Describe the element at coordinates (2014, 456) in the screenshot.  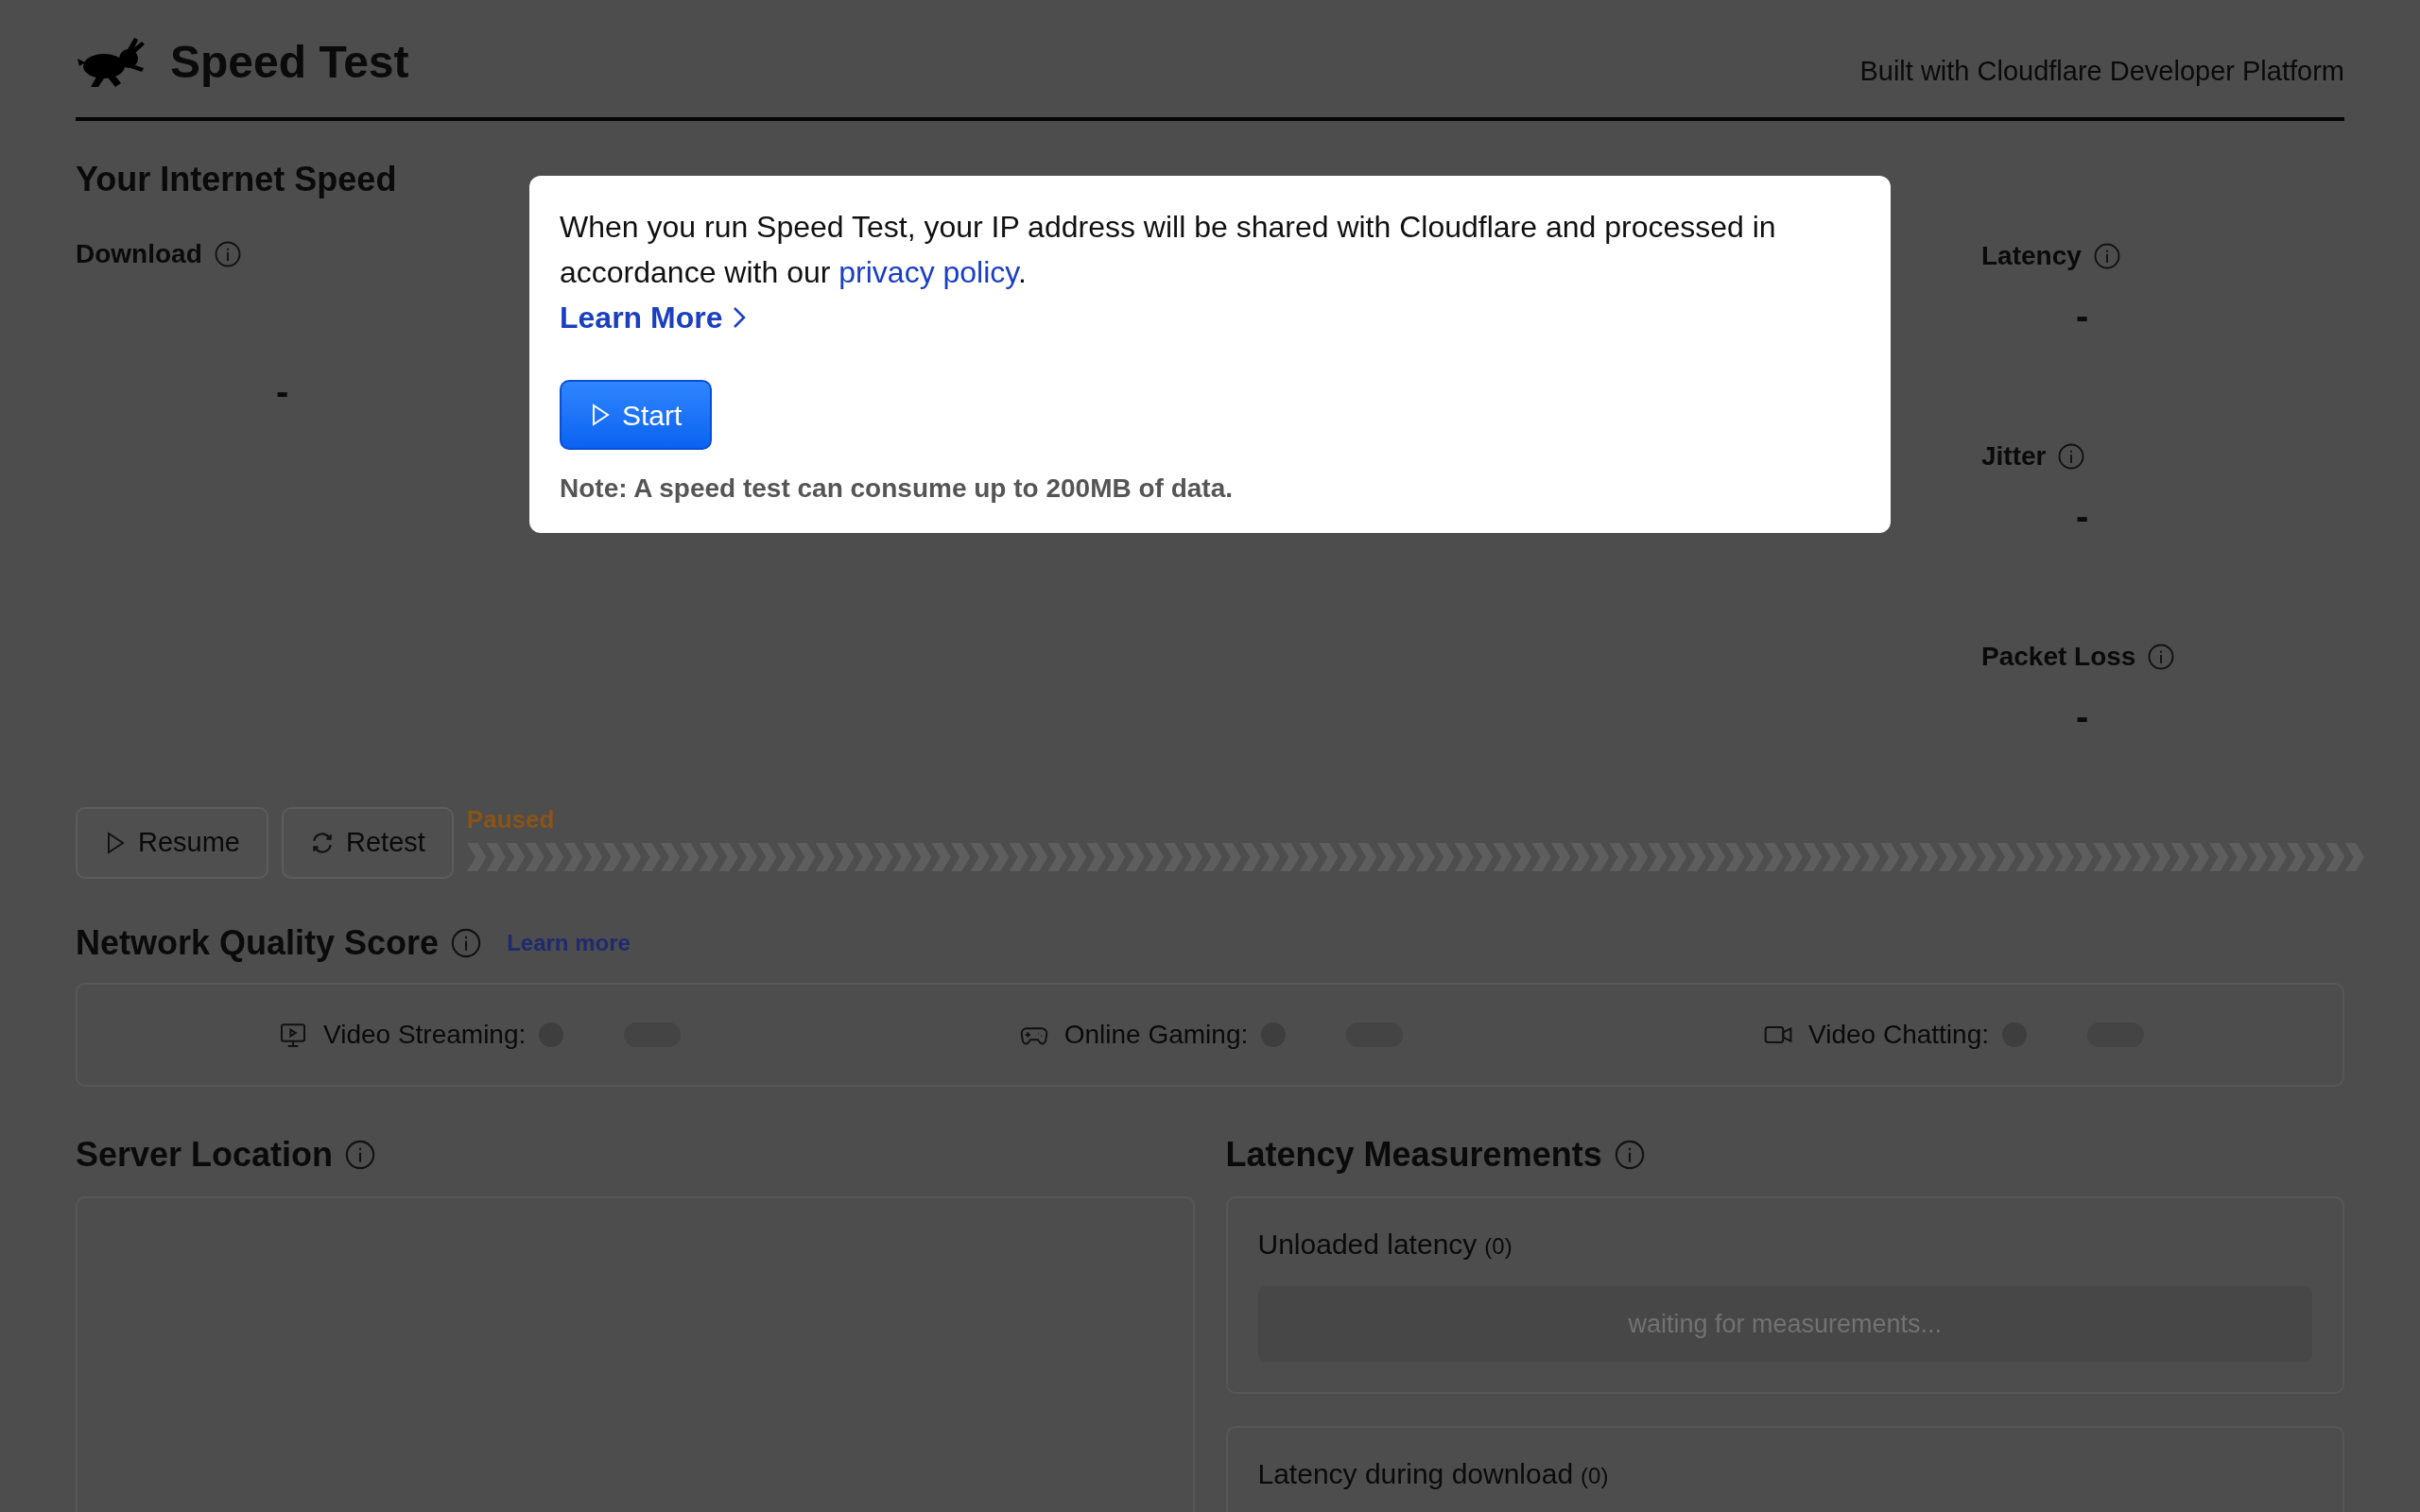
I see `metric-label: Jitter` at that location.